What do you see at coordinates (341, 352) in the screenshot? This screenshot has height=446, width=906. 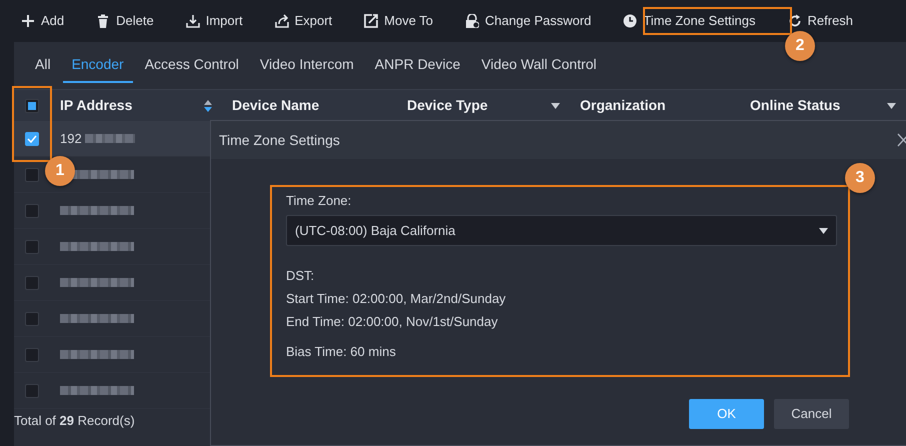 I see `bias-time-text: Bias Time: 60 mins` at bounding box center [341, 352].